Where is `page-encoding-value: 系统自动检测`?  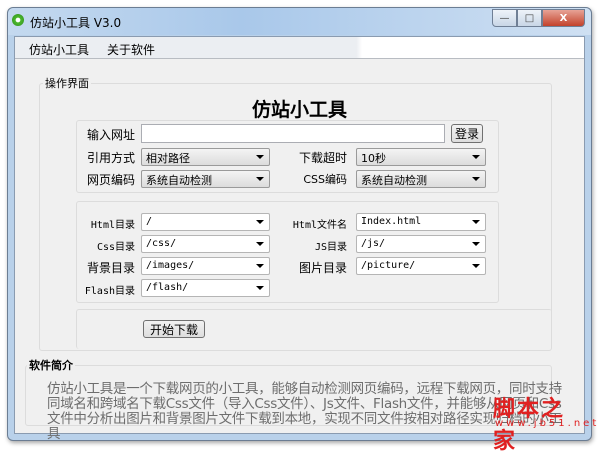 page-encoding-value: 系统自动检测 is located at coordinates (179, 180).